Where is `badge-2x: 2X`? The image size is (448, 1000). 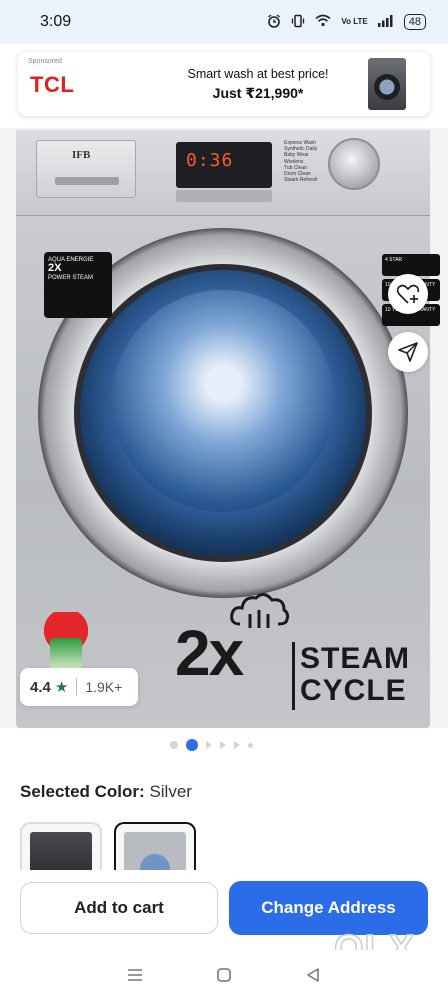 badge-2x: 2X is located at coordinates (55, 268).